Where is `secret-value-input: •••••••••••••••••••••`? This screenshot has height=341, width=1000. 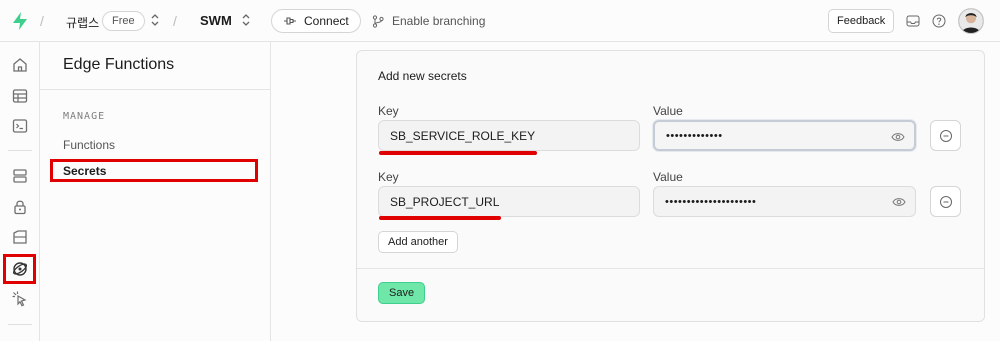
secret-value-input: ••••••••••••••••••••• is located at coordinates (784, 201).